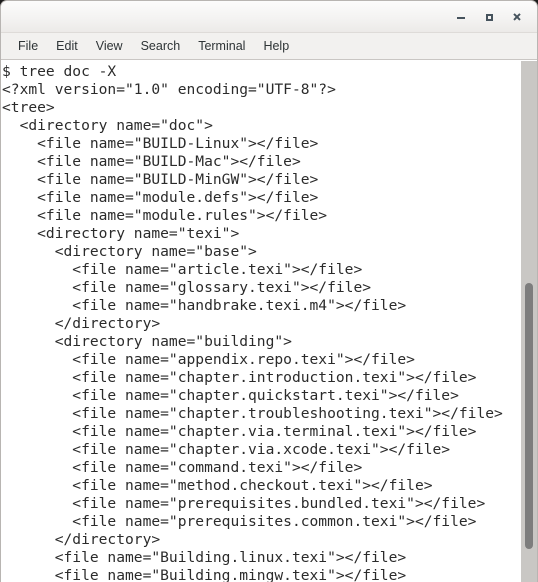 Image resolution: width=538 pixels, height=582 pixels. I want to click on terminal-line: <tree>, so click(28, 108).